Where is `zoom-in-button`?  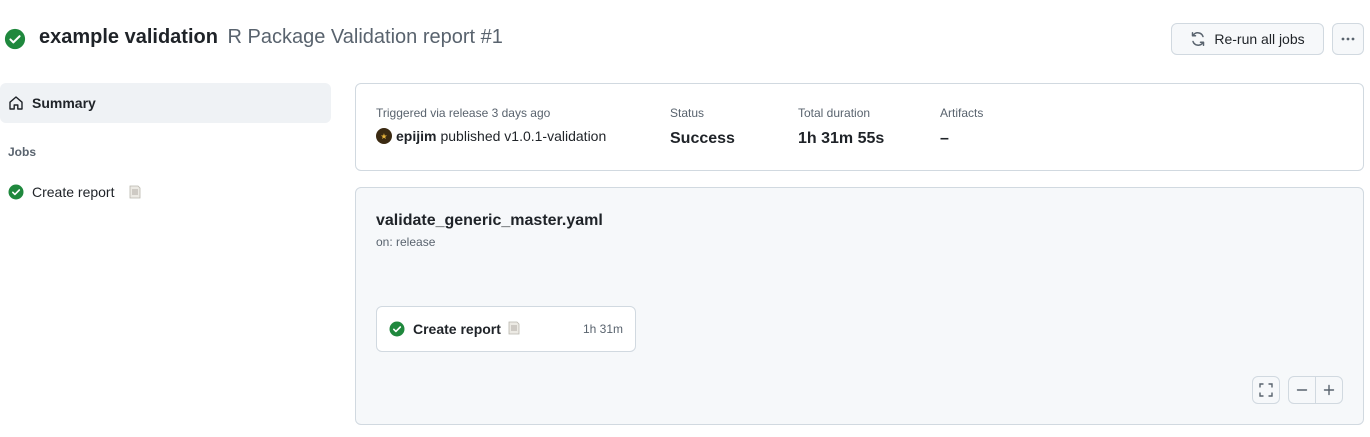 zoom-in-button is located at coordinates (1329, 390).